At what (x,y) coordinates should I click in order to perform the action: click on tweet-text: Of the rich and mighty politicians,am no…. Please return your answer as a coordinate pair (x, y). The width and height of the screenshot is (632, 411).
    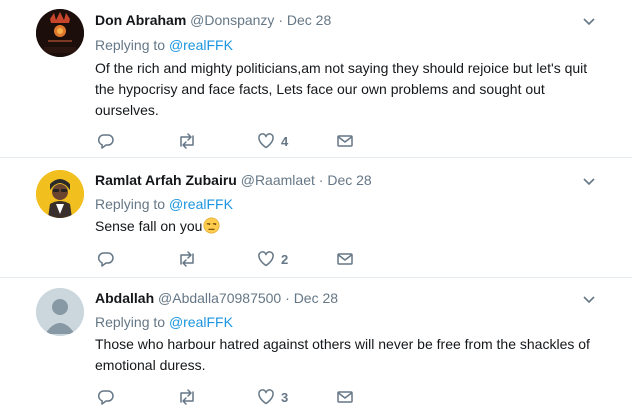
    Looking at the image, I should click on (341, 89).